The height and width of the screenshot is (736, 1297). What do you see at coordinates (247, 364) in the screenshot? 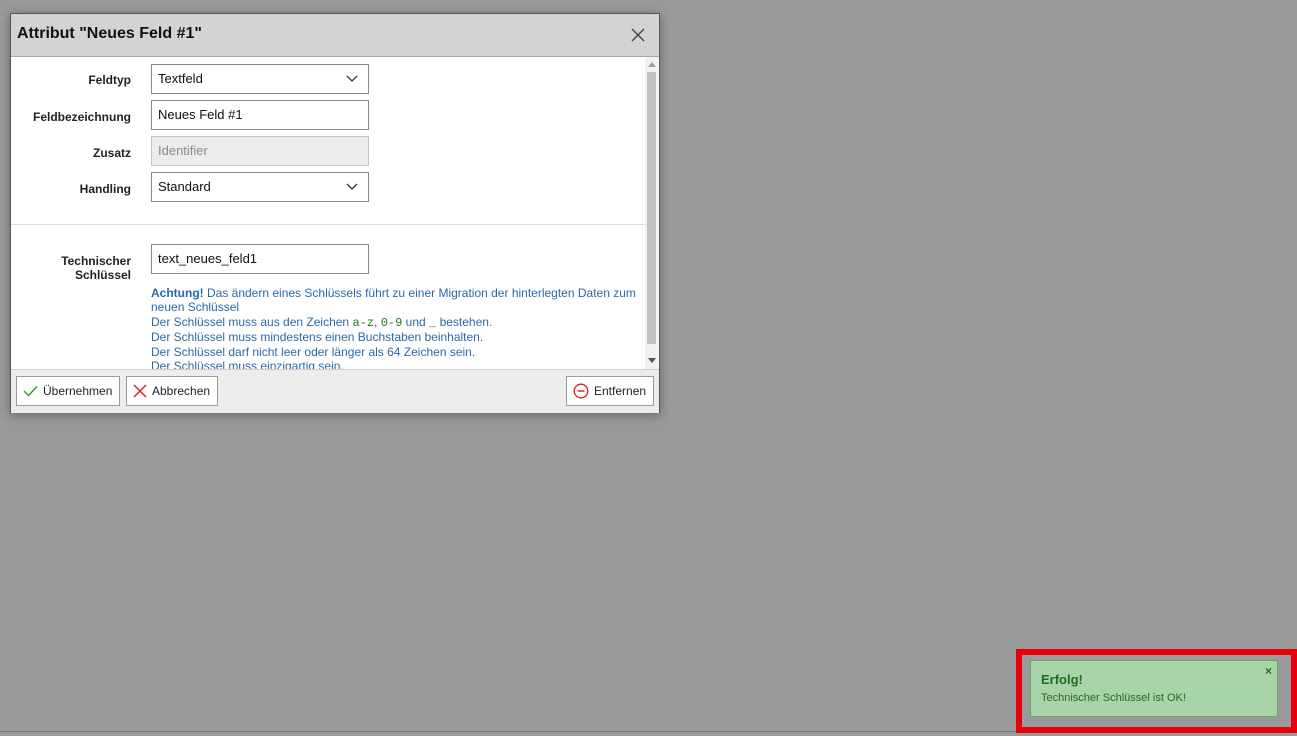
I see `hint-line5: Der Schlüssel muss einzigartig sein.` at bounding box center [247, 364].